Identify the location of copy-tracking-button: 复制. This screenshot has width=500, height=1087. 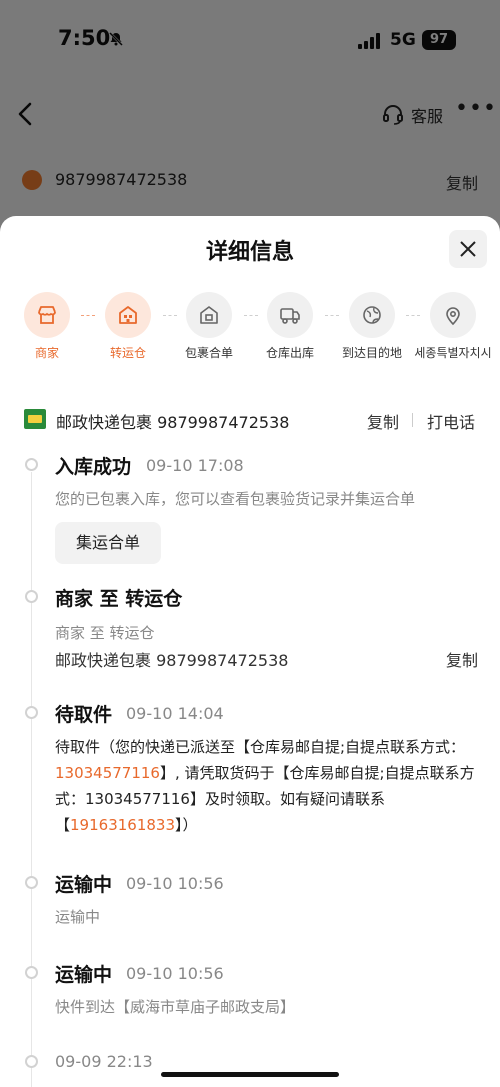
(383, 421).